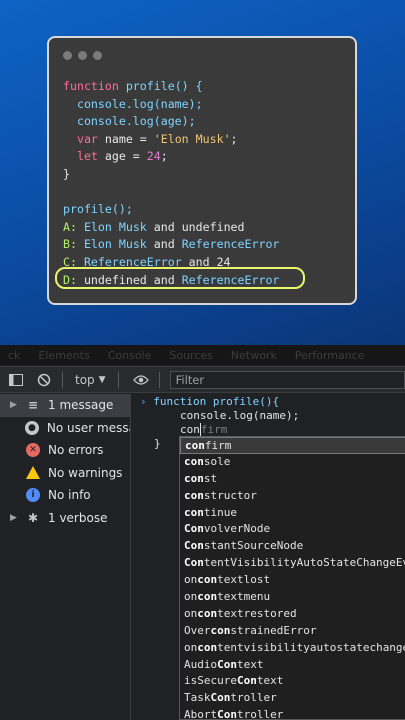 This screenshot has width=405, height=720. What do you see at coordinates (31, 427) in the screenshot?
I see `user-icon: ●` at bounding box center [31, 427].